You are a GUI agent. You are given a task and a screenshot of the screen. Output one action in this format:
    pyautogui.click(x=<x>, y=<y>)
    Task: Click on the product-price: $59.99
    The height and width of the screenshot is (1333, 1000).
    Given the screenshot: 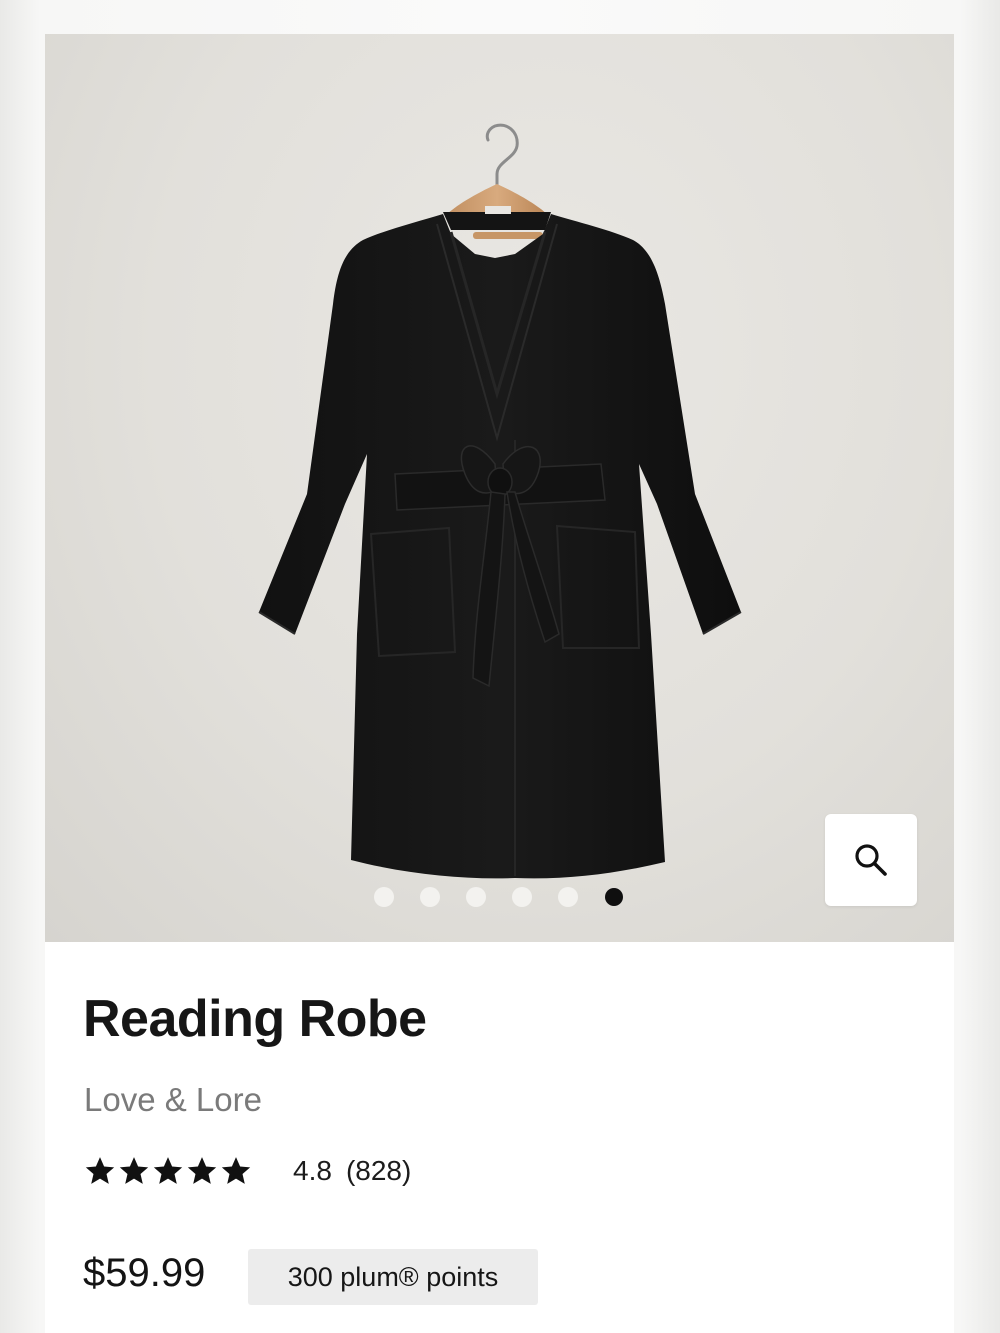 What is the action you would take?
    pyautogui.click(x=144, y=1273)
    